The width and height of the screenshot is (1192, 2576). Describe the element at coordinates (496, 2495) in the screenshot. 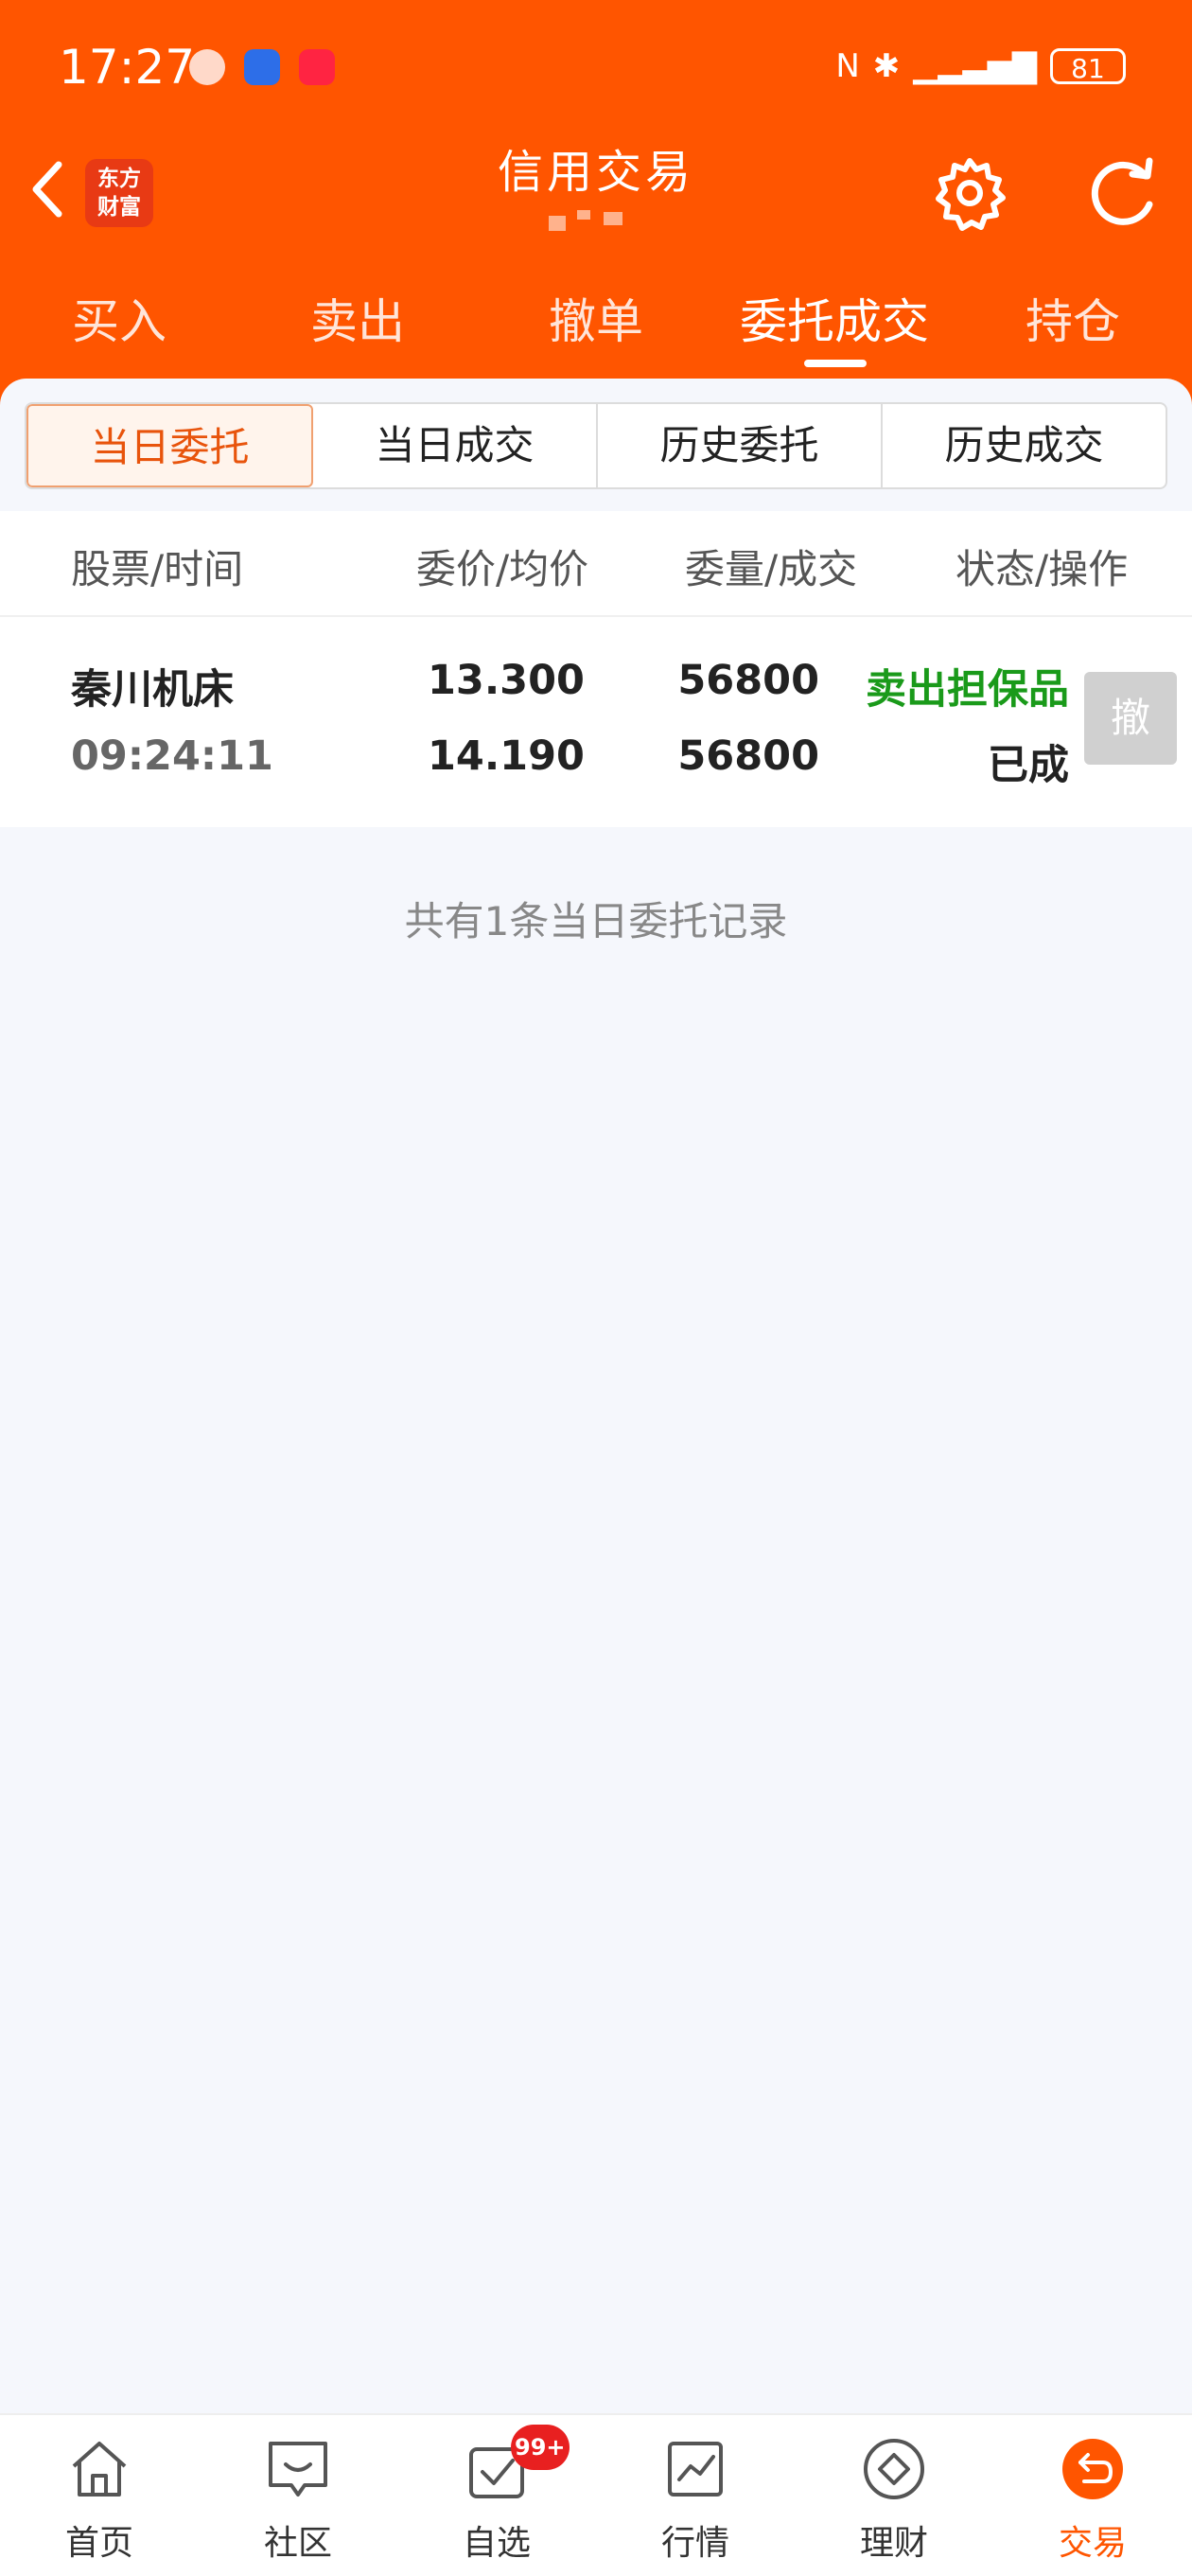

I see `nav-watchlist: 99+ 自选` at that location.